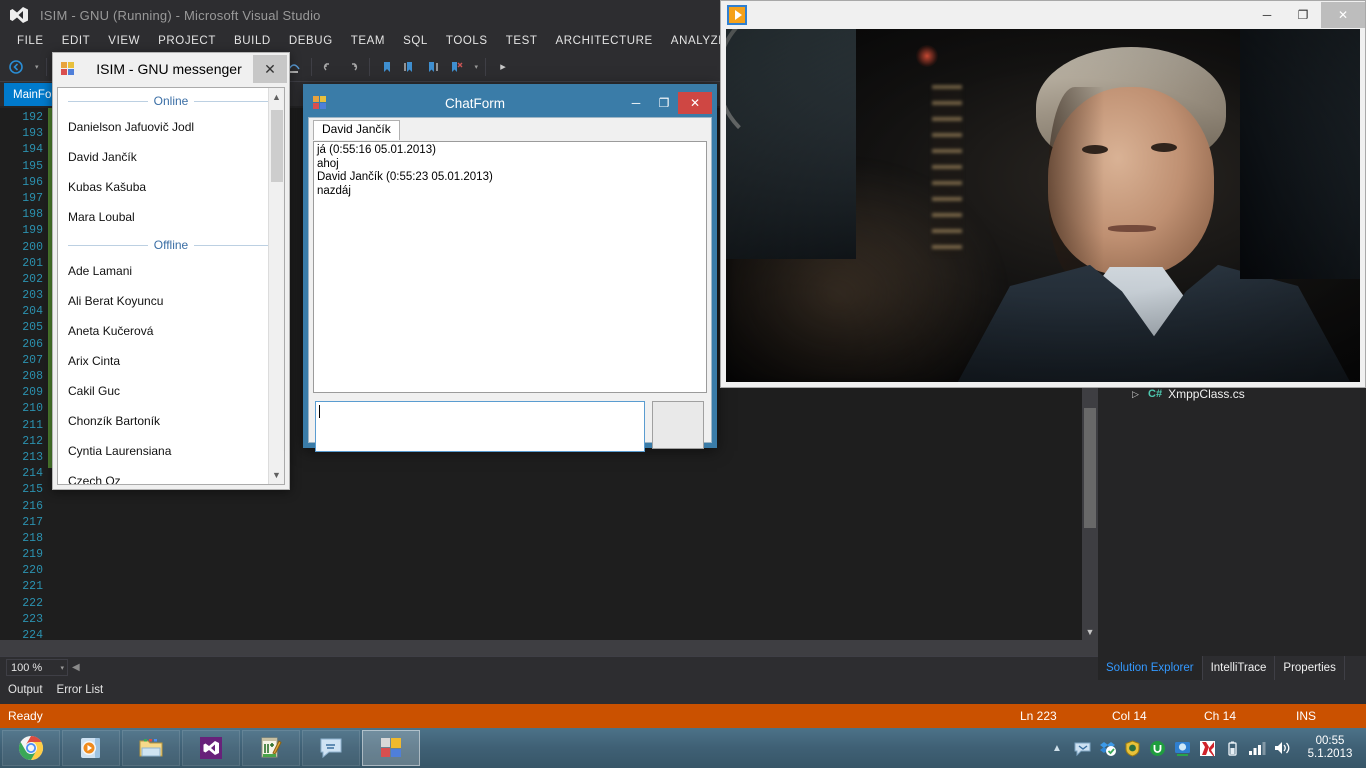 Image resolution: width=1366 pixels, height=768 pixels. What do you see at coordinates (171, 127) in the screenshot?
I see `contact-item: Danielson Jafuovič Jodl` at bounding box center [171, 127].